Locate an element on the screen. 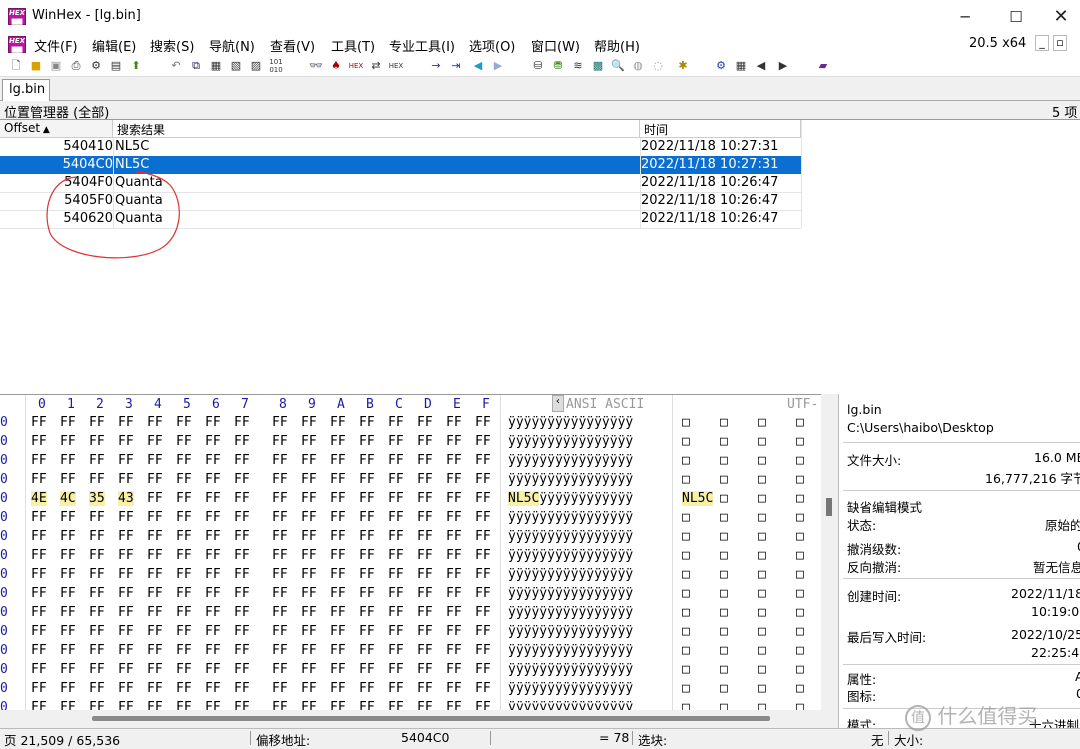  goto-offset-icon: → is located at coordinates (436, 66).